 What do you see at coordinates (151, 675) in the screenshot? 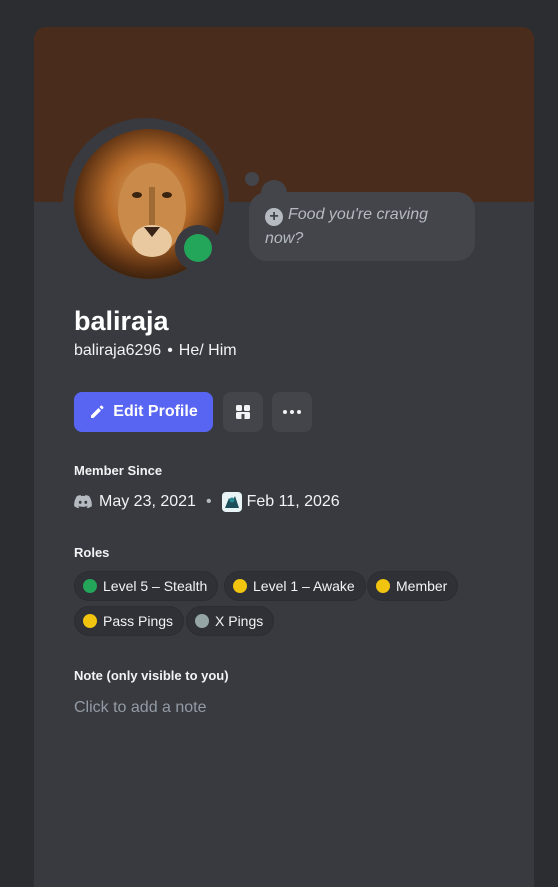
I see `note-title: Note (only visible to you)` at bounding box center [151, 675].